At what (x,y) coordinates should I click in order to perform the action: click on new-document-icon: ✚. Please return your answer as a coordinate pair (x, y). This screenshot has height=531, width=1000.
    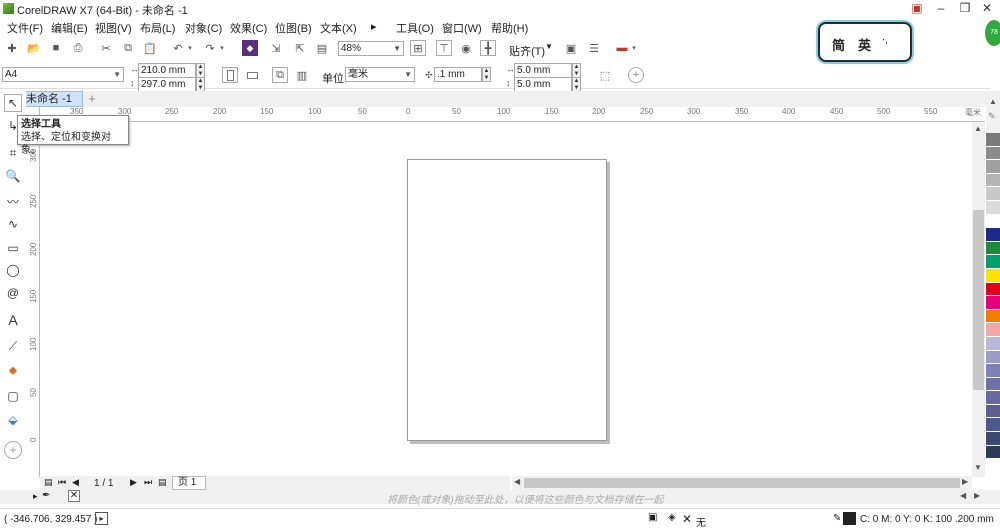
    Looking at the image, I should click on (12, 48).